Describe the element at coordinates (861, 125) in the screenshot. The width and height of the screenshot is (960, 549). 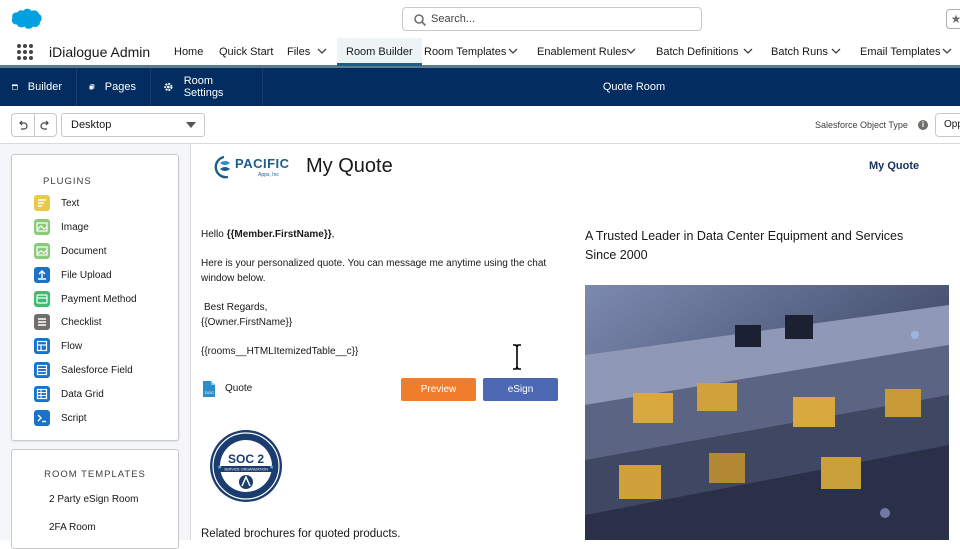
I see `object-type-label: Salesforce Object Type` at that location.